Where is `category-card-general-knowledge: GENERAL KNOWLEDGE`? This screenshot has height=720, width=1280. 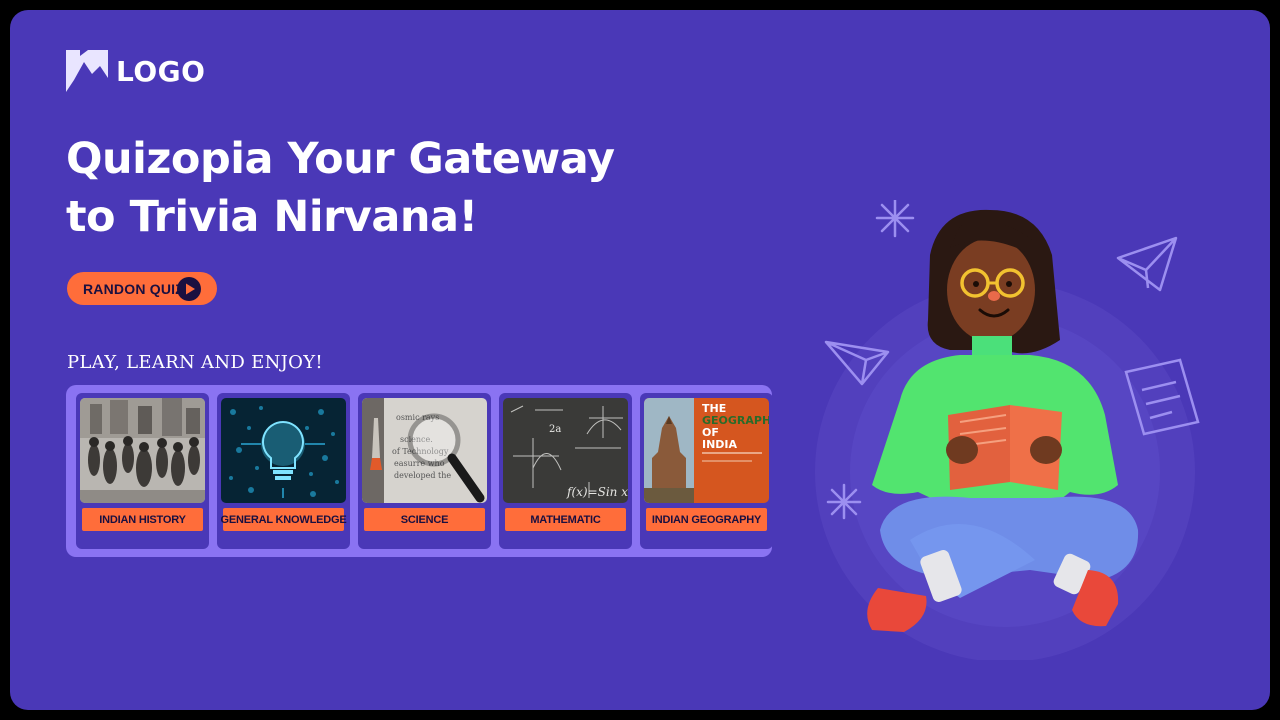
category-card-general-knowledge: GENERAL KNOWLEDGE is located at coordinates (283, 471).